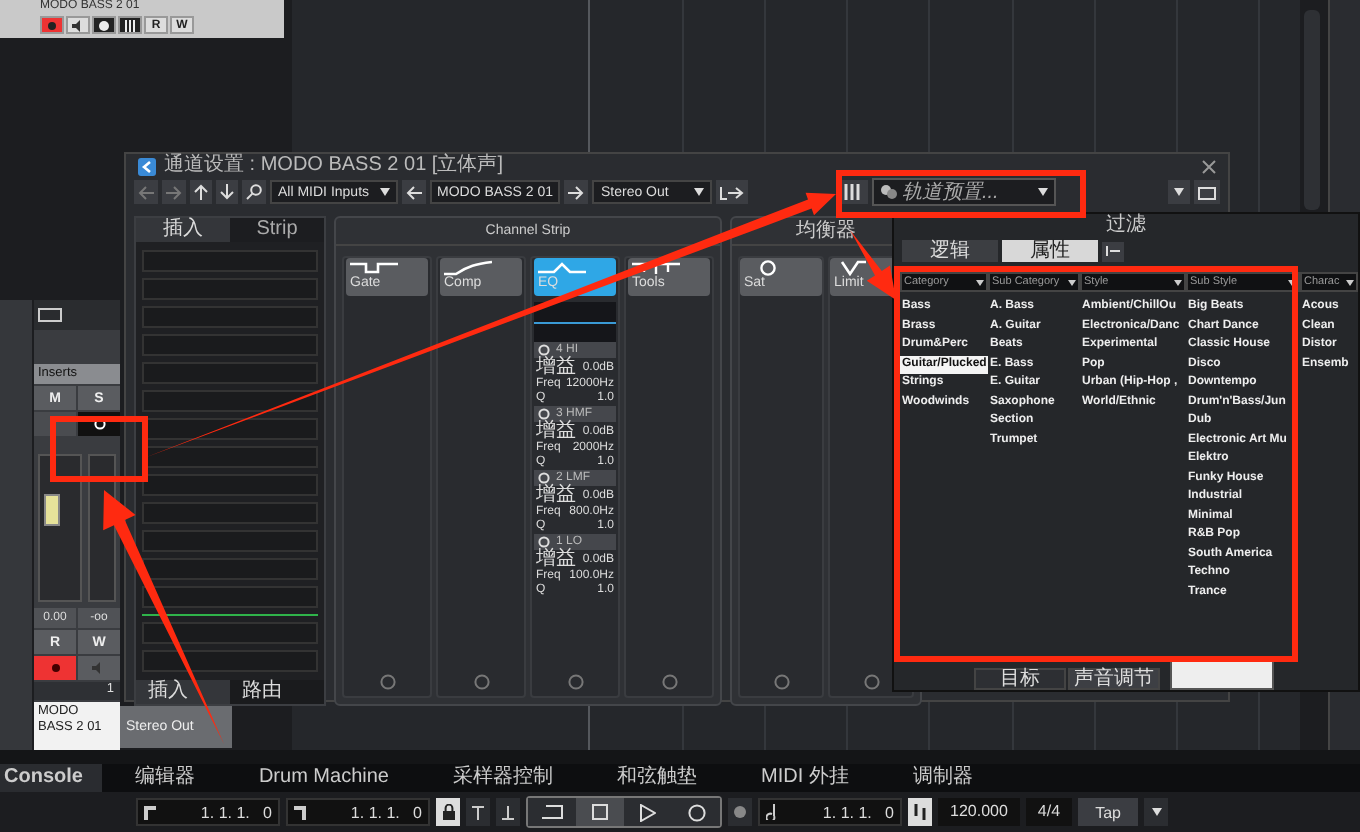  What do you see at coordinates (478, 812) in the screenshot?
I see `punch-in-button` at bounding box center [478, 812].